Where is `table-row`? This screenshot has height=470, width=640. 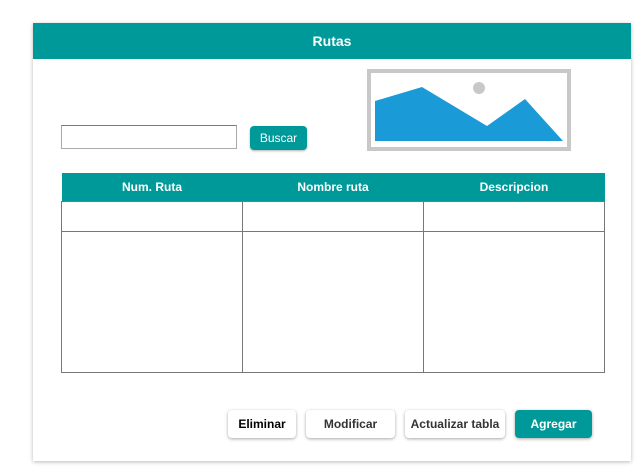 table-row is located at coordinates (333, 216).